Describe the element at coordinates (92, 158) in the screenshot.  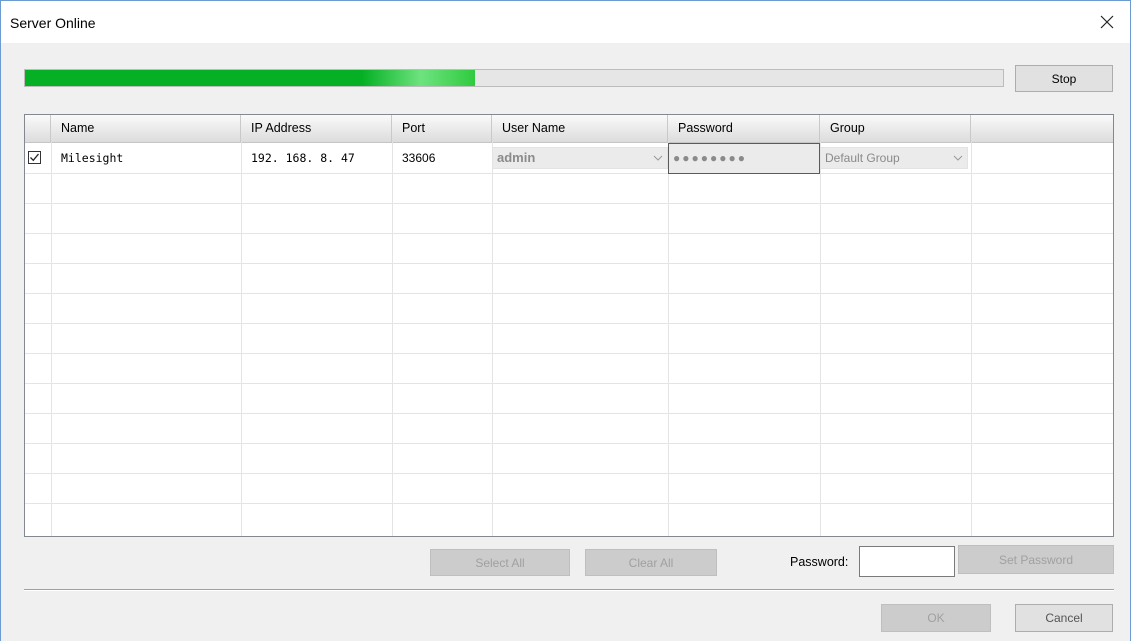
I see `cell-name: Milesight` at that location.